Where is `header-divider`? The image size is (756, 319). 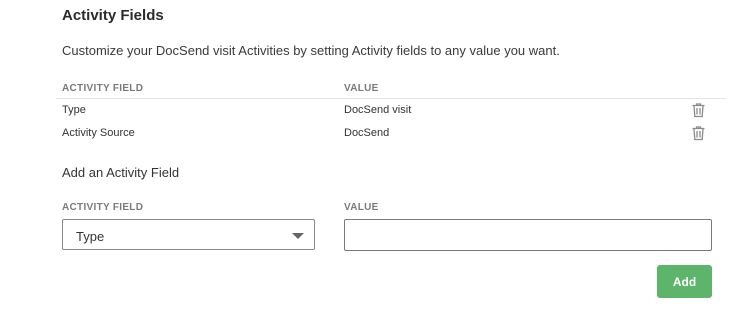
header-divider is located at coordinates (391, 98).